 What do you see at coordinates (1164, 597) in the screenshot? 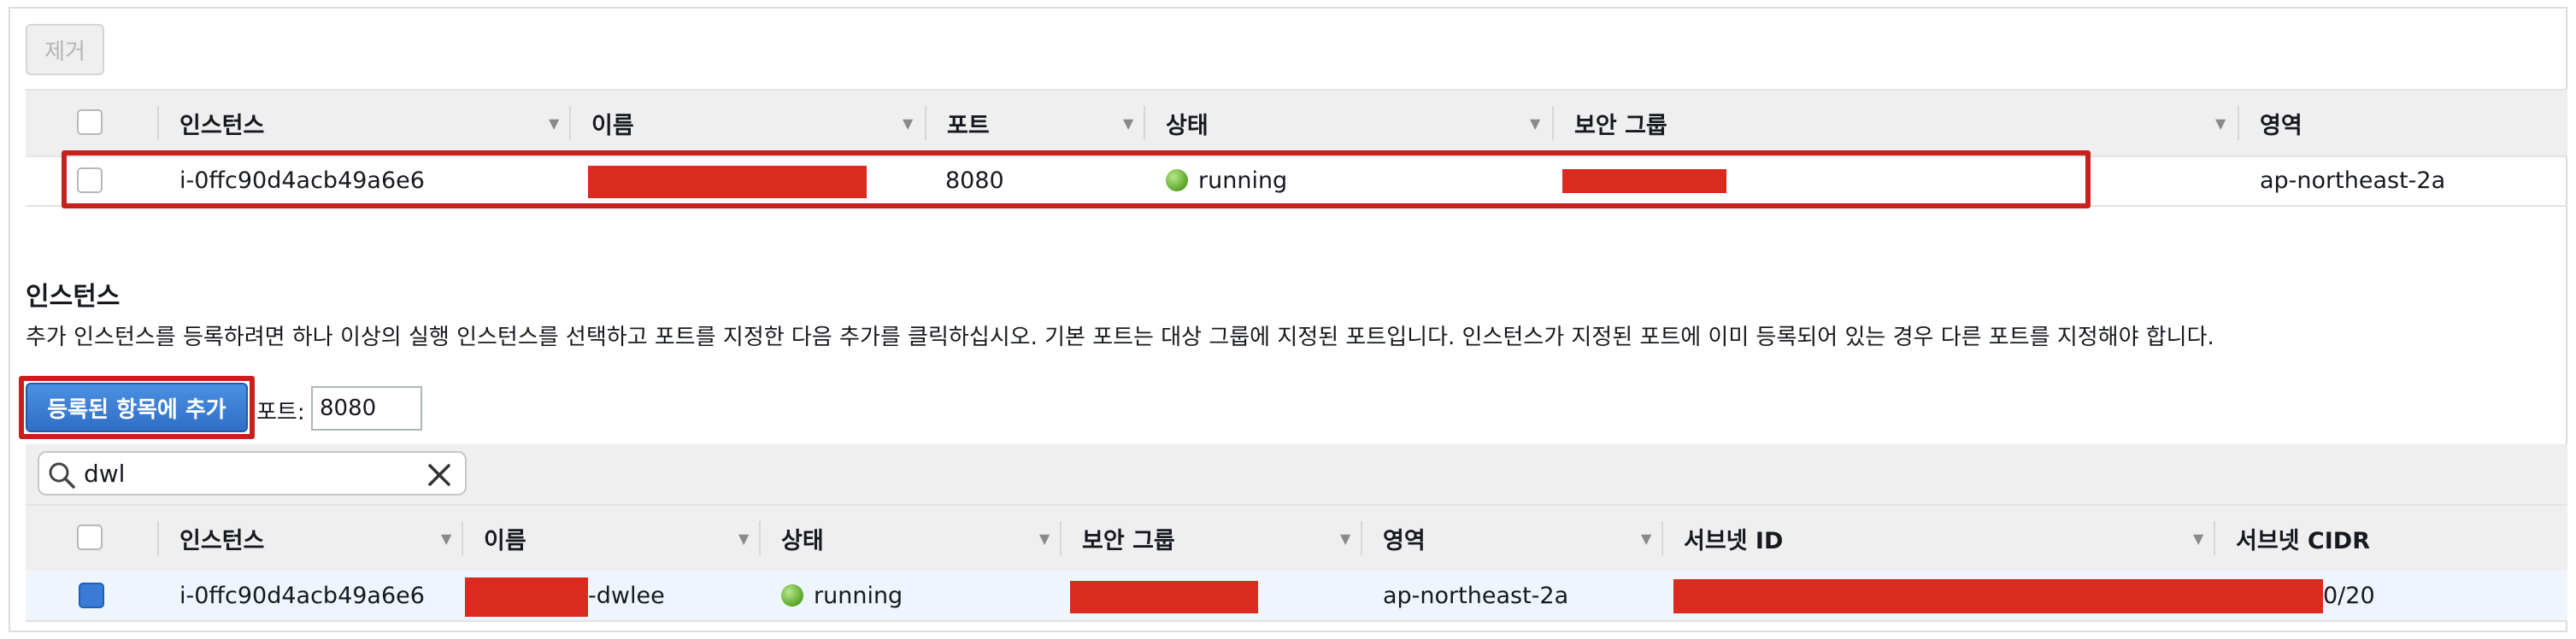
I see `redacted-security-group` at bounding box center [1164, 597].